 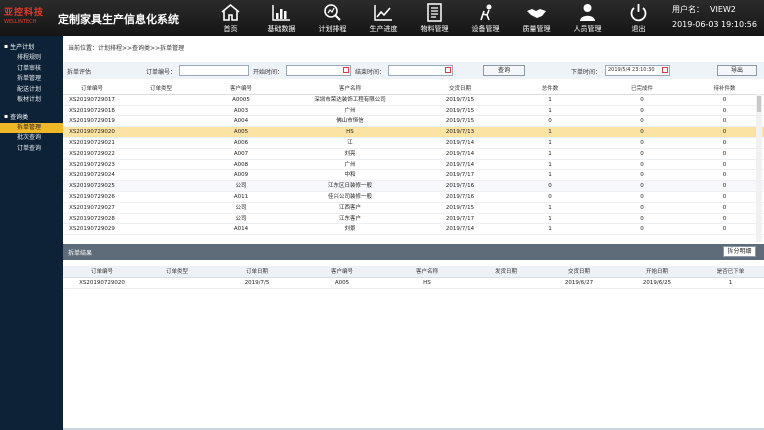 What do you see at coordinates (383, 18) in the screenshot?
I see `nav-production-progress: 生产进度` at bounding box center [383, 18].